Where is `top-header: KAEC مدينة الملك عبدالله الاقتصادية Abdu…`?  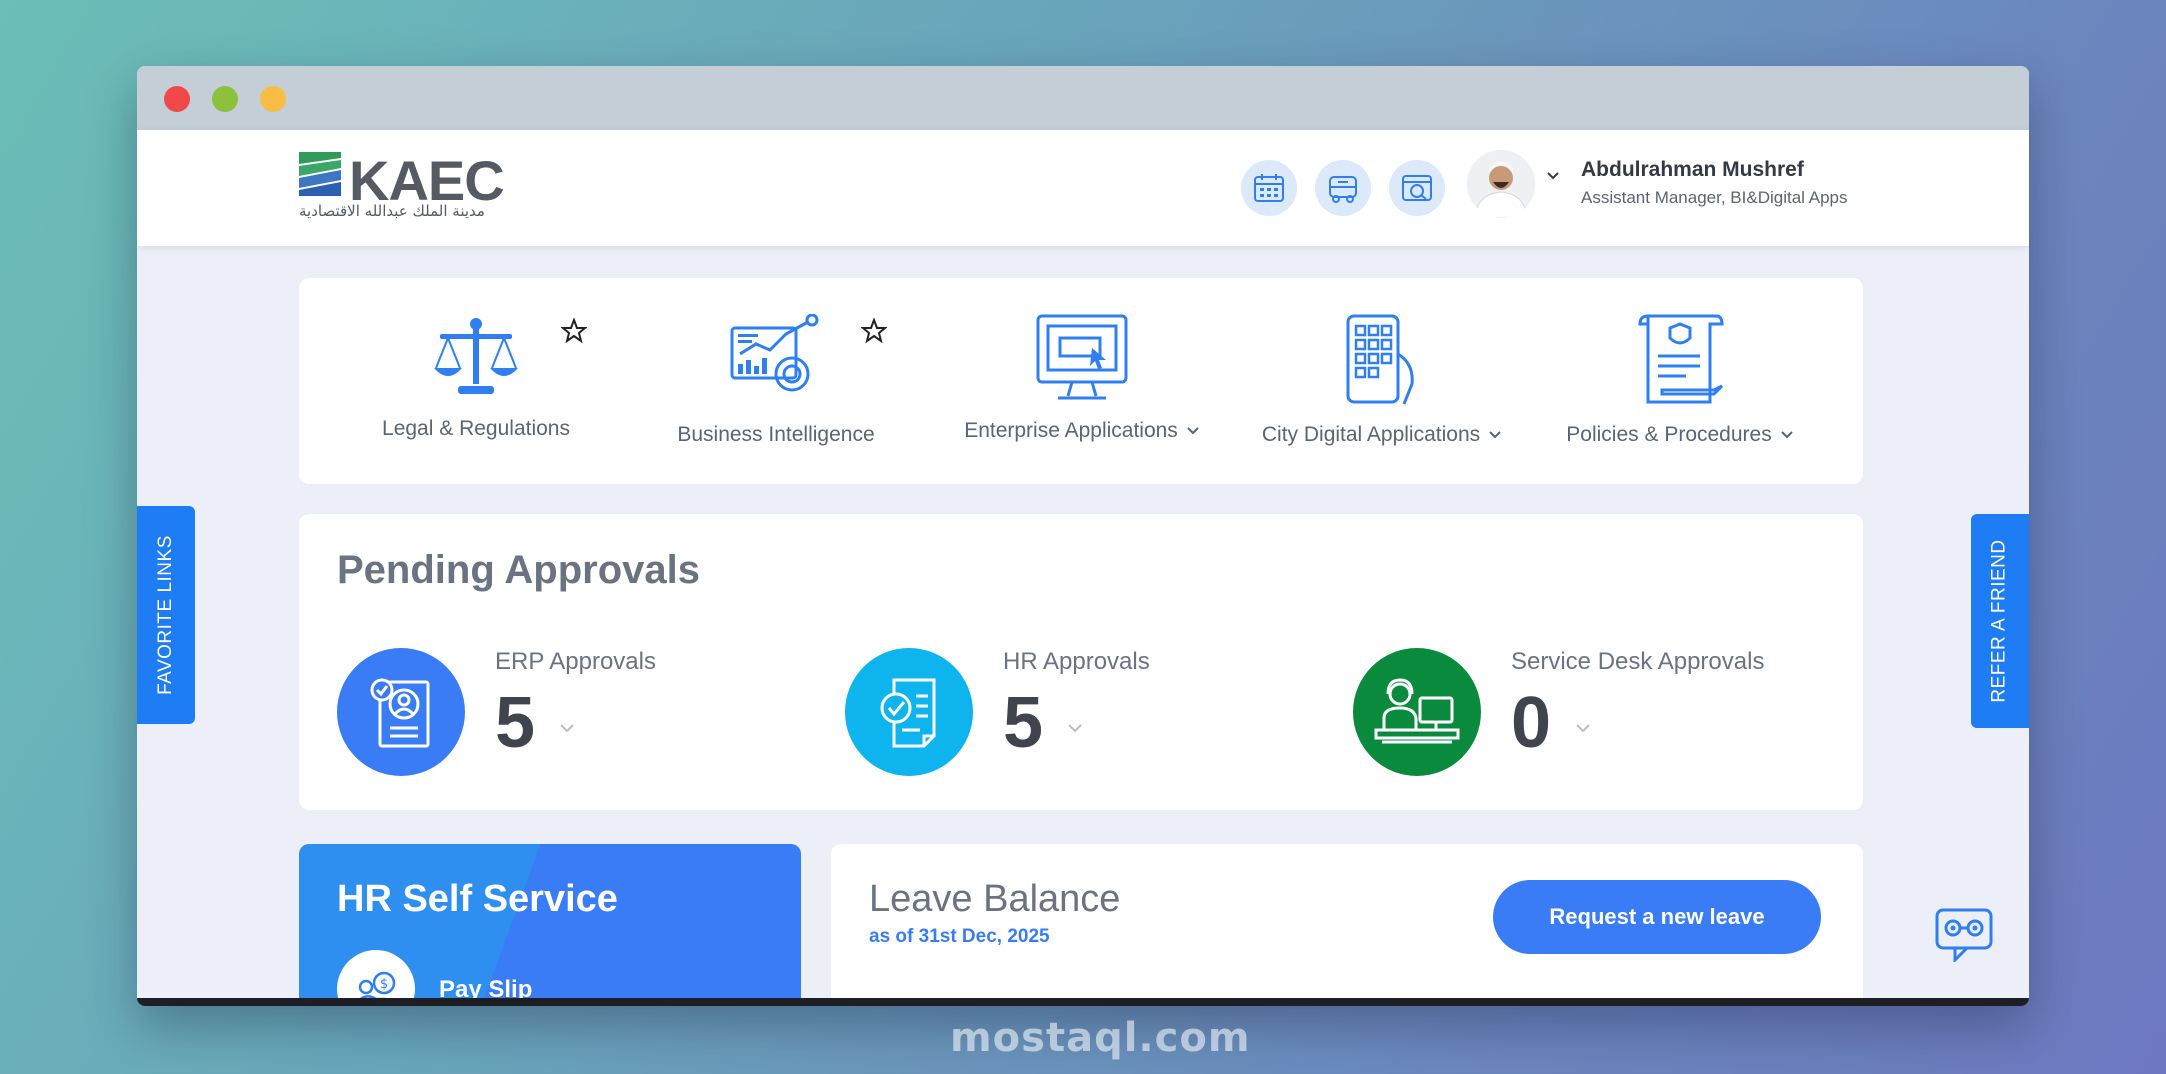 top-header: KAEC مدينة الملك عبدالله الاقتصادية Abdu… is located at coordinates (1083, 188).